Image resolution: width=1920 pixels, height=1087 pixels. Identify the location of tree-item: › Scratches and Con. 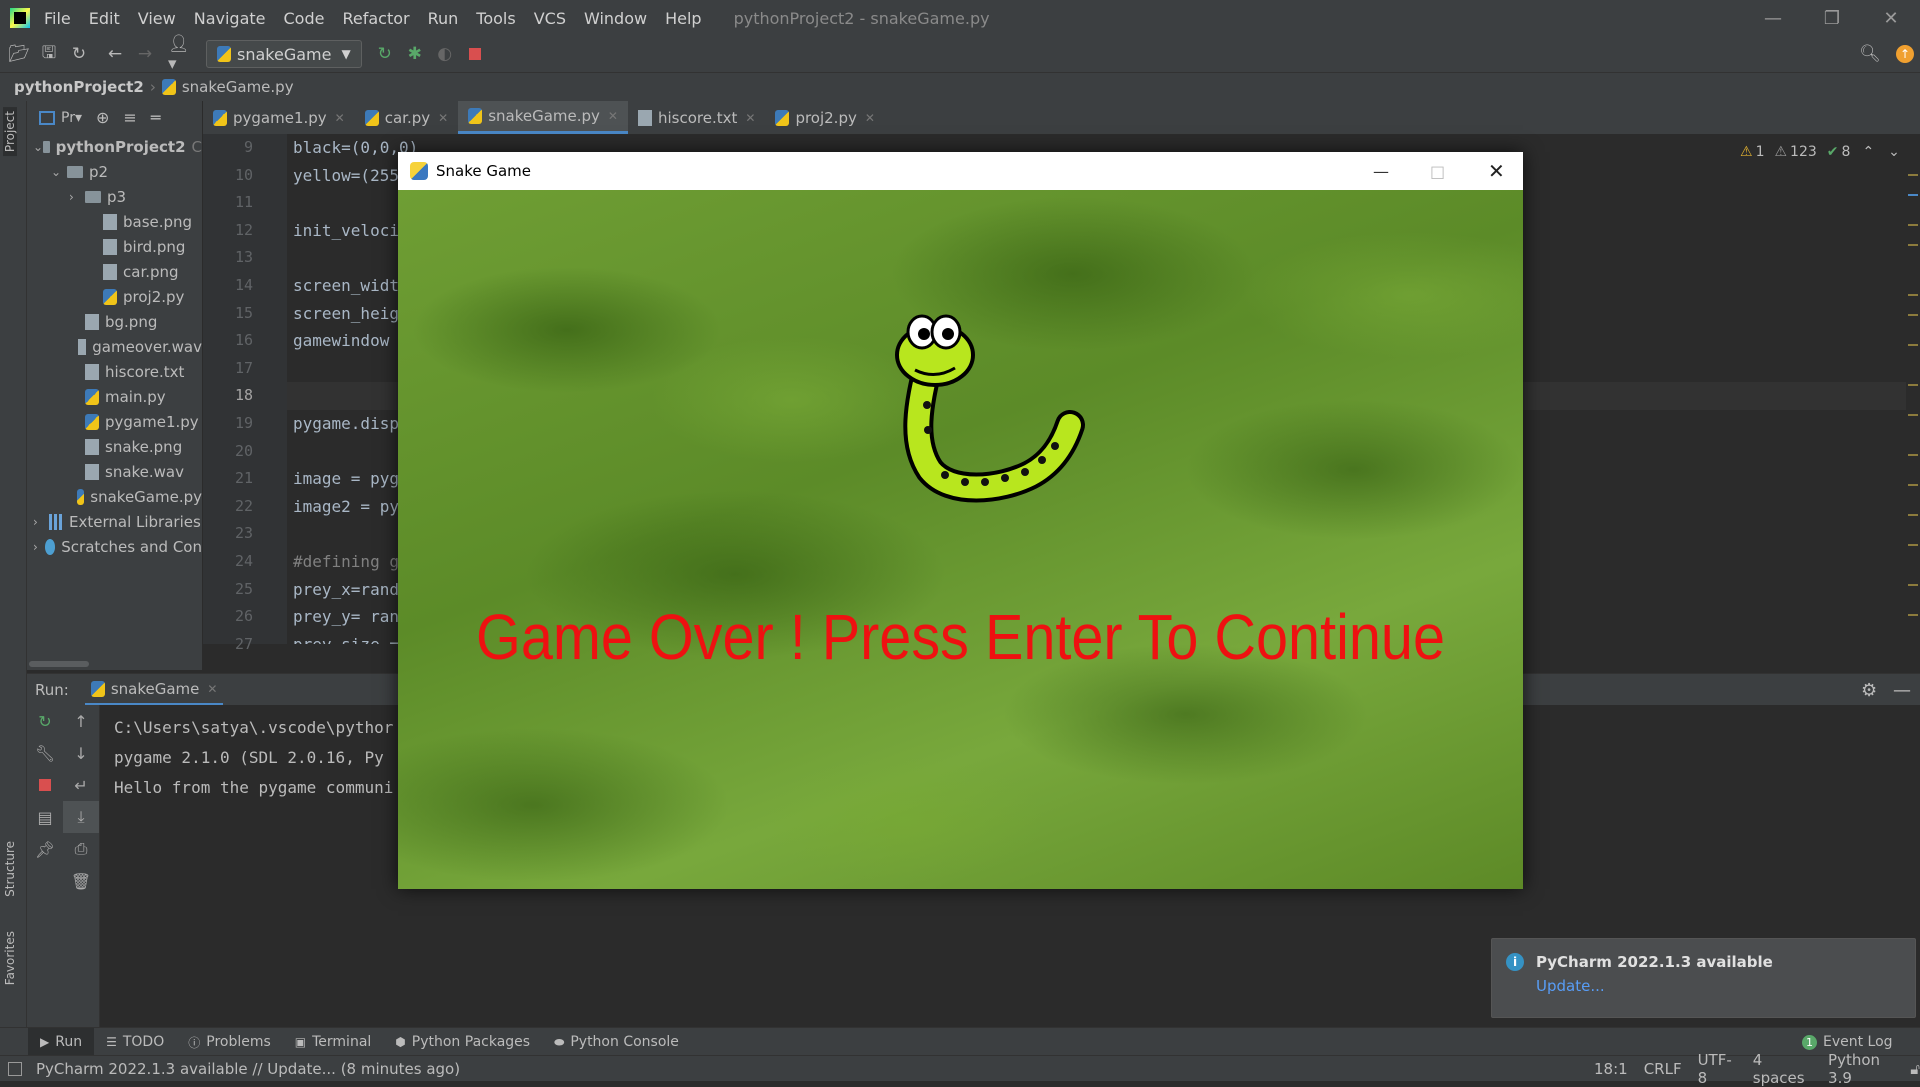
(114, 546).